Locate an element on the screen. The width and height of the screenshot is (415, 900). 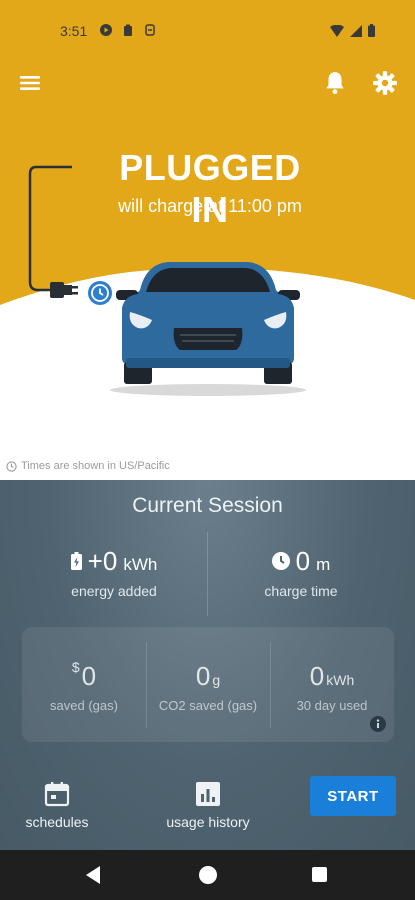
home-icon is located at coordinates (208, 875).